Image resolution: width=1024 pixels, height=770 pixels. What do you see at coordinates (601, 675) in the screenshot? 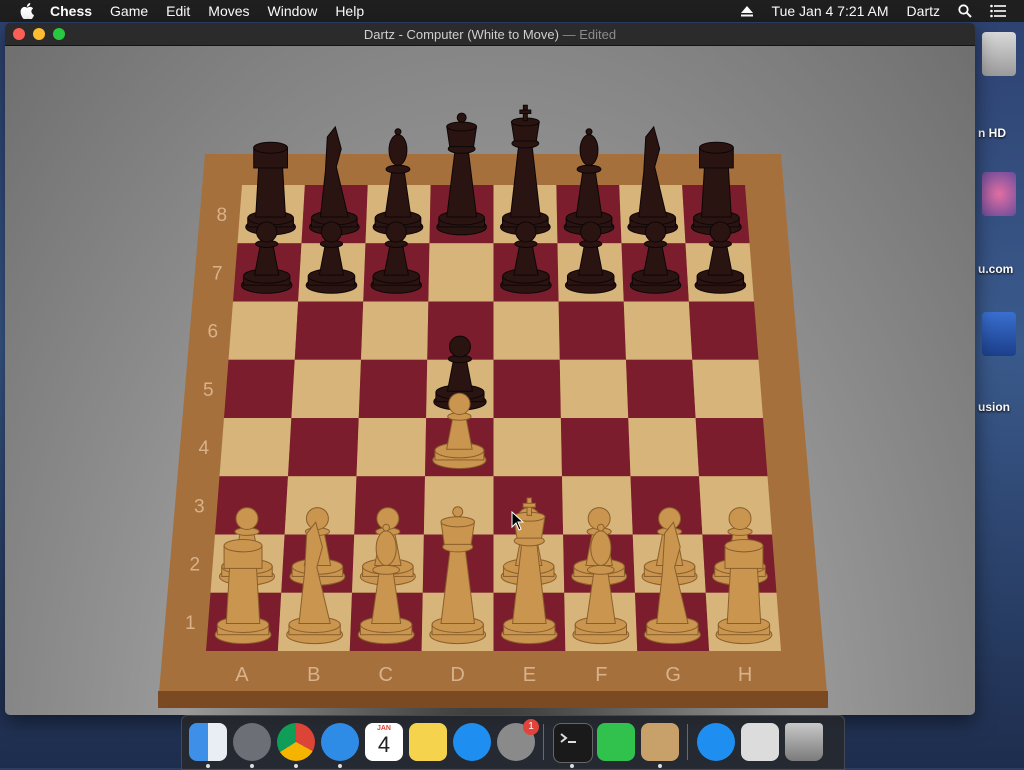
I see `file-label-f: F` at bounding box center [601, 675].